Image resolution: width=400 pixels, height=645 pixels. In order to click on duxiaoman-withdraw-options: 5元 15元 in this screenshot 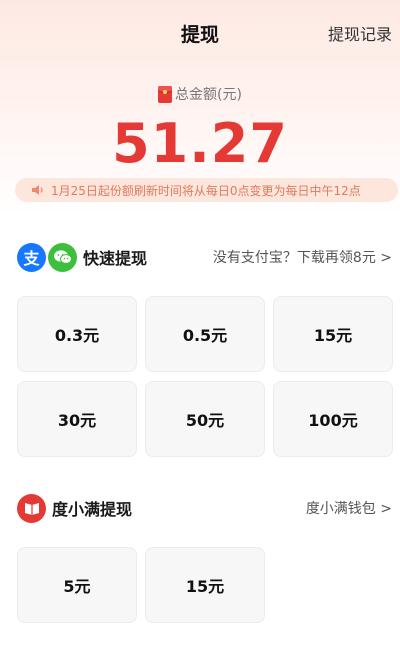, I will do `click(204, 585)`.